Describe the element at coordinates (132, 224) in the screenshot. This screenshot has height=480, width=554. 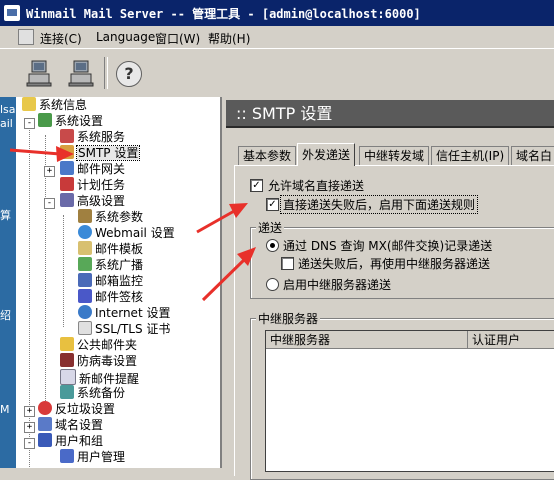
I see `annotation-arrows` at that location.